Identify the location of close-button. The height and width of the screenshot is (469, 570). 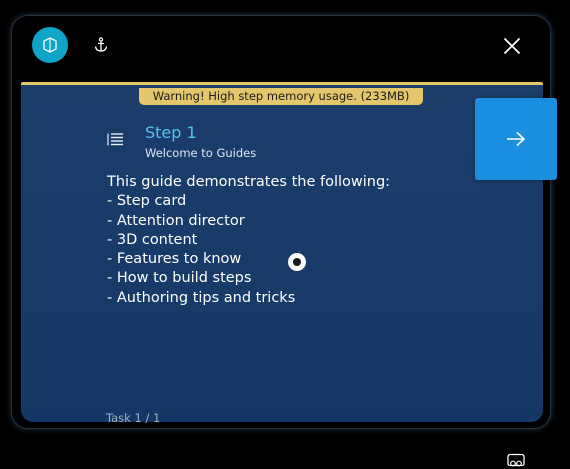
(512, 46).